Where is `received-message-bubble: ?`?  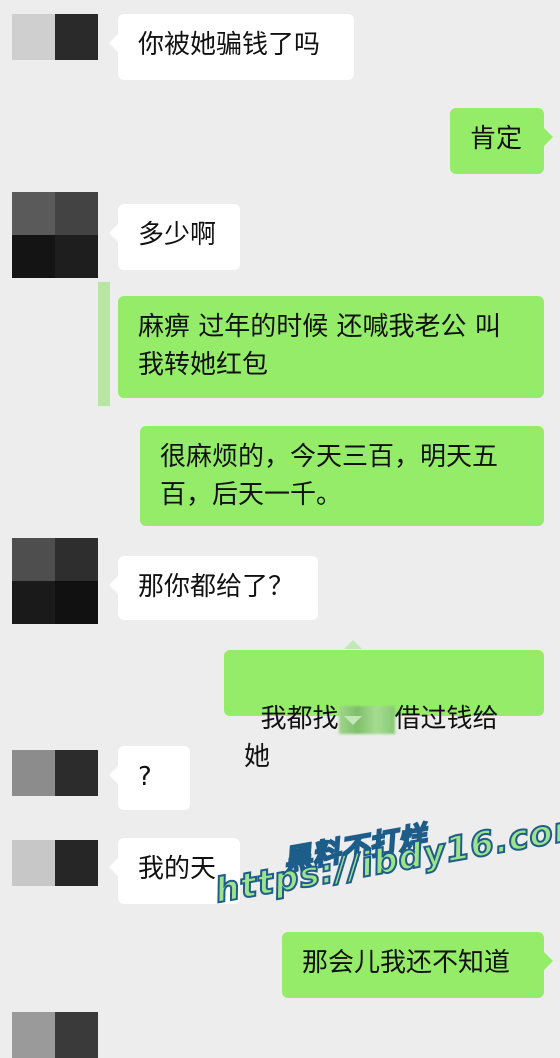 received-message-bubble: ? is located at coordinates (149, 778).